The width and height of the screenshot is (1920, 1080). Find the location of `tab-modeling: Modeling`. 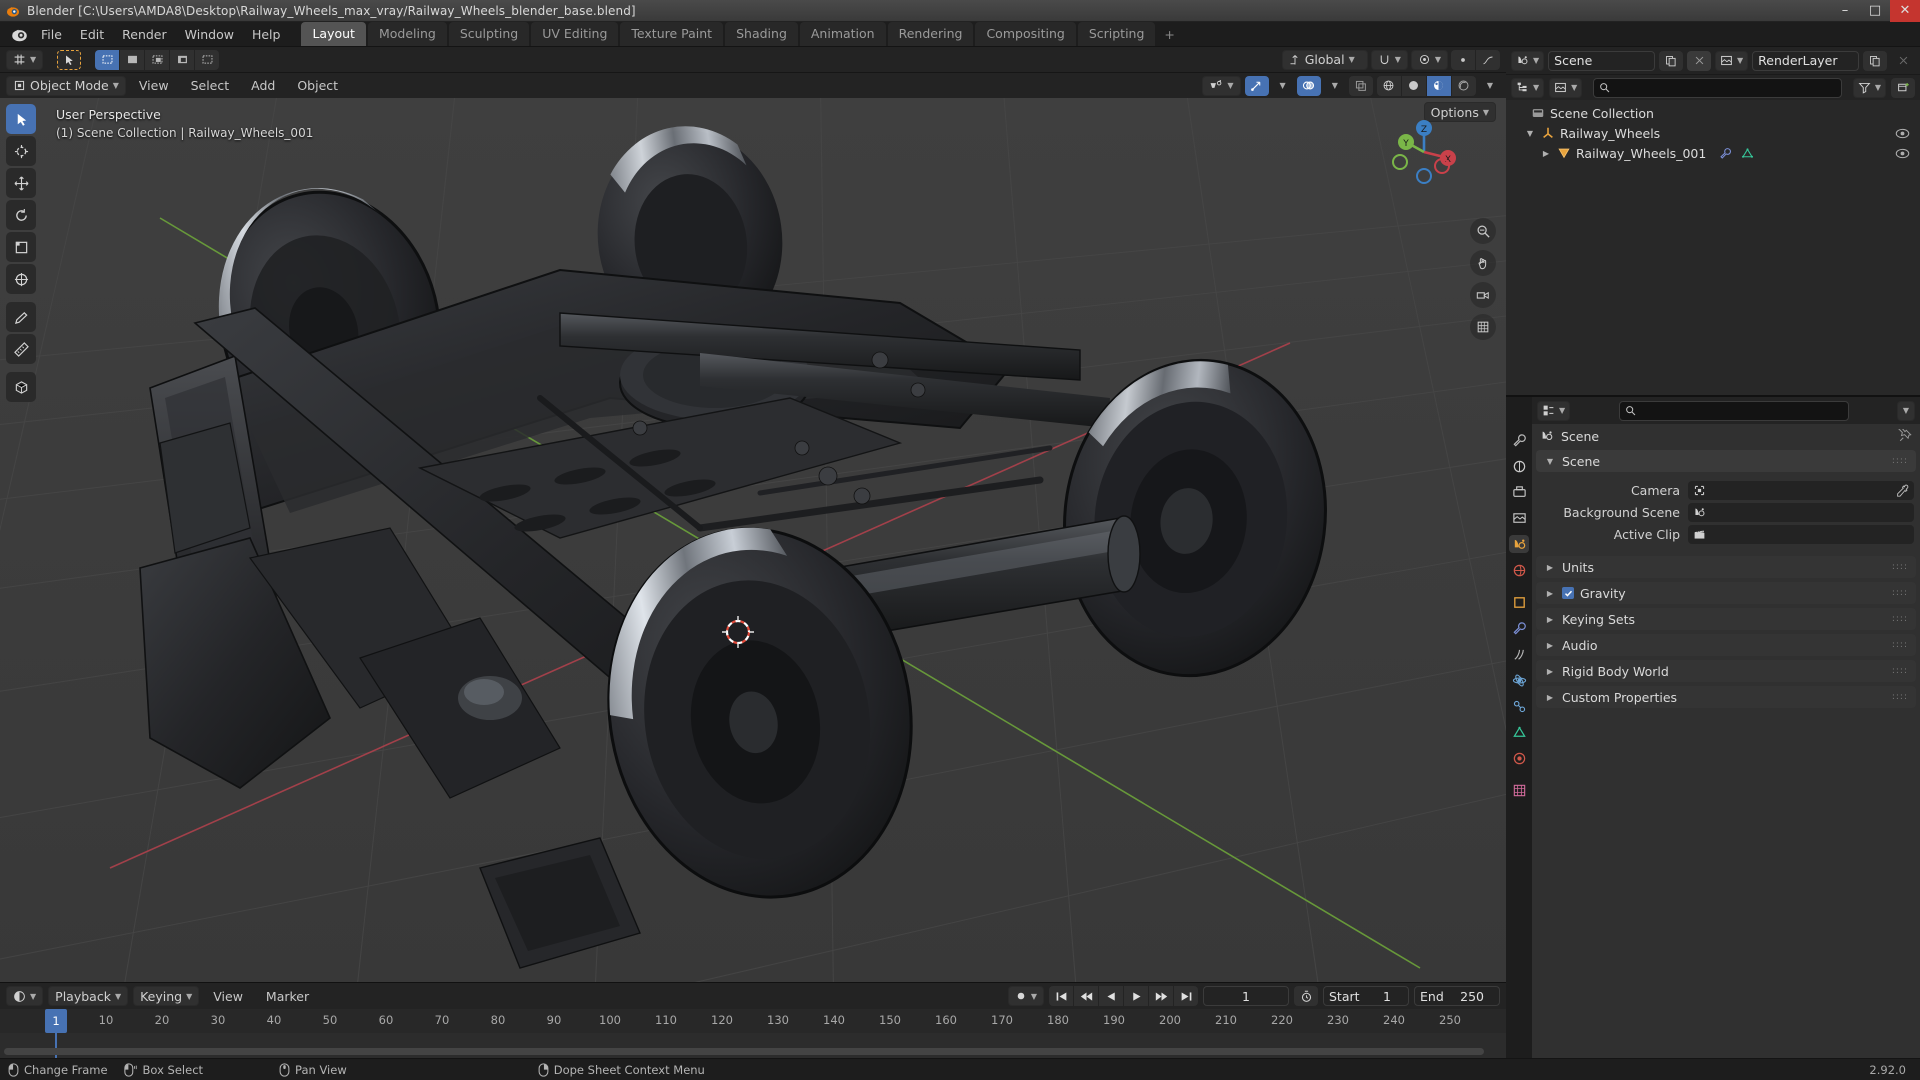

tab-modeling: Modeling is located at coordinates (407, 34).